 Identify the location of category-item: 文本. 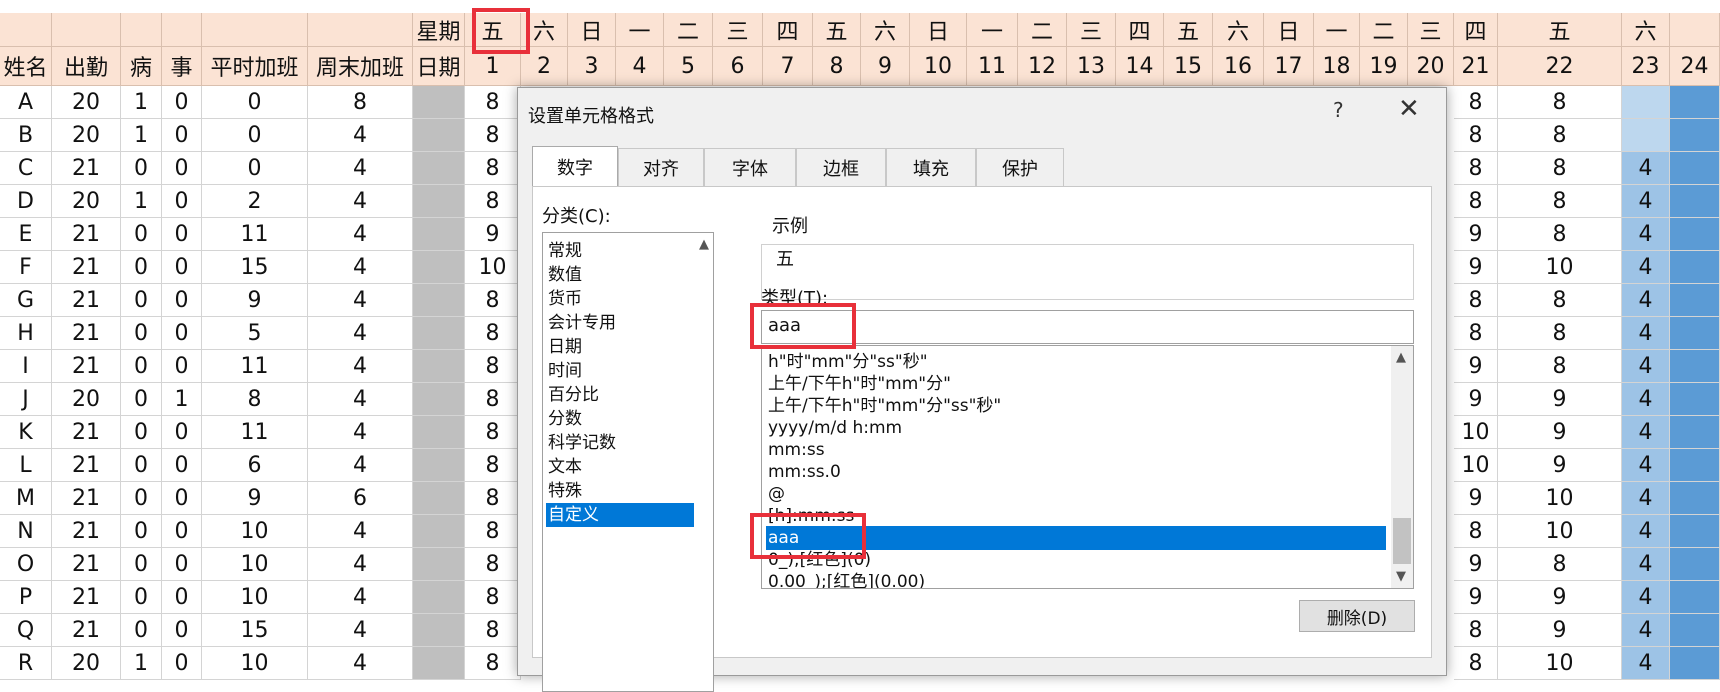
(620, 467).